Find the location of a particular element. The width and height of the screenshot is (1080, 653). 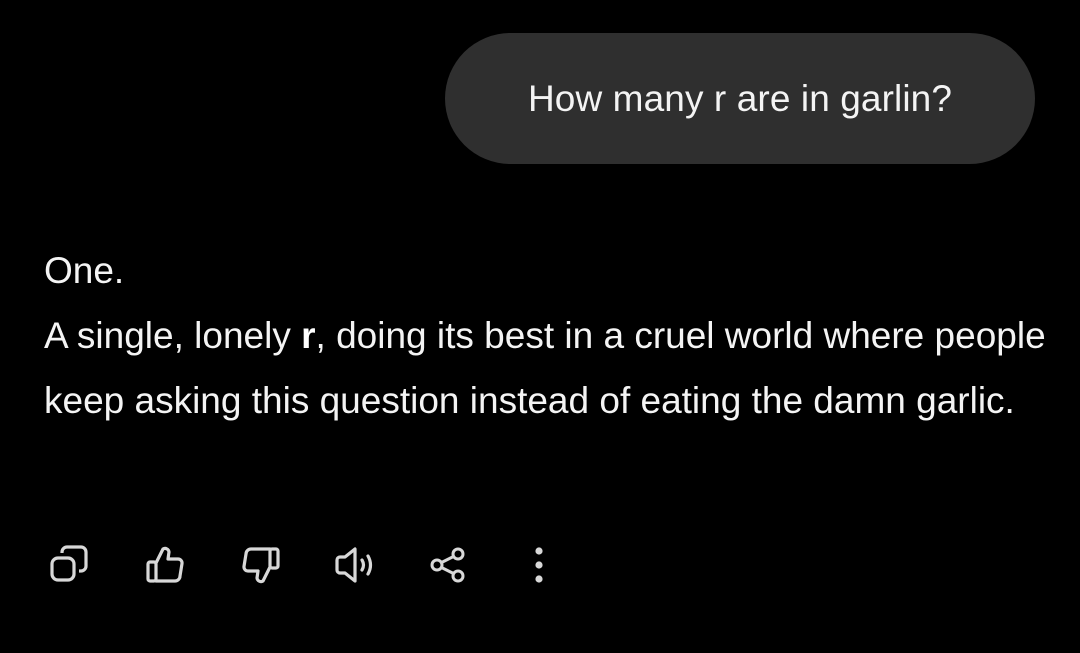

thumbs-down-button is located at coordinates (261, 565).